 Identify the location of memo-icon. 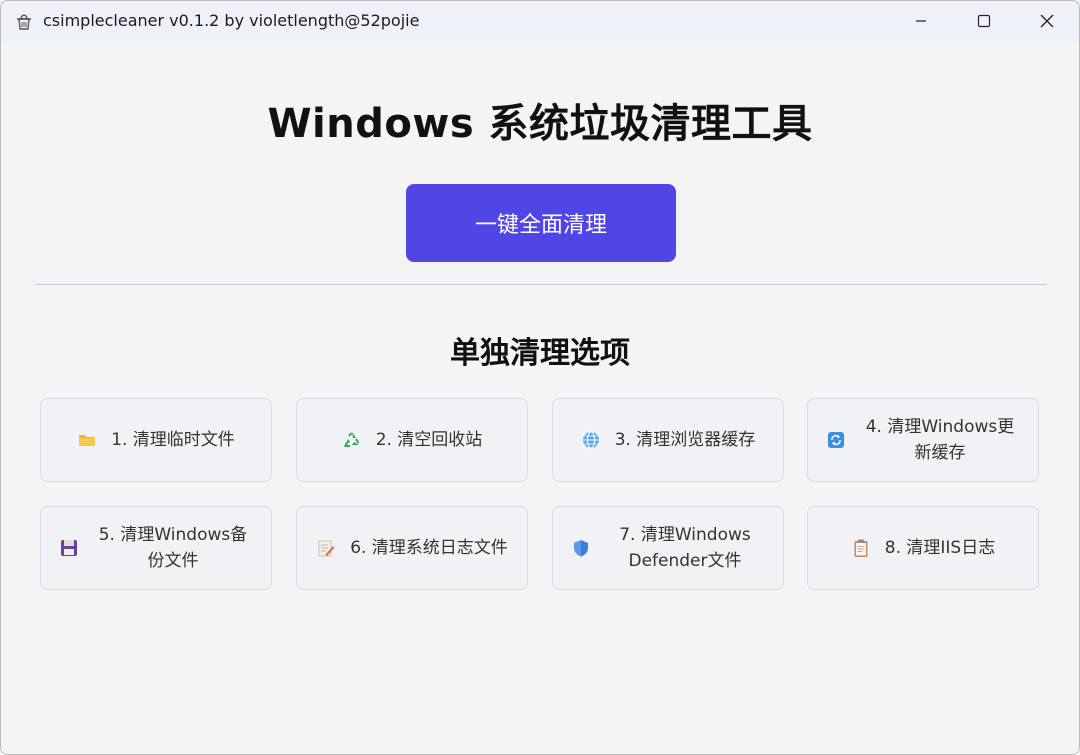
(326, 548).